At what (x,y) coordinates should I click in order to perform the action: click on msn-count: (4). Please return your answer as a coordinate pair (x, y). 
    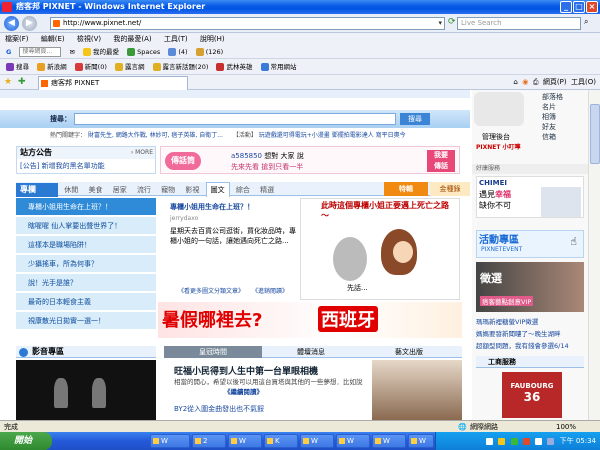
    Looking at the image, I should click on (182, 52).